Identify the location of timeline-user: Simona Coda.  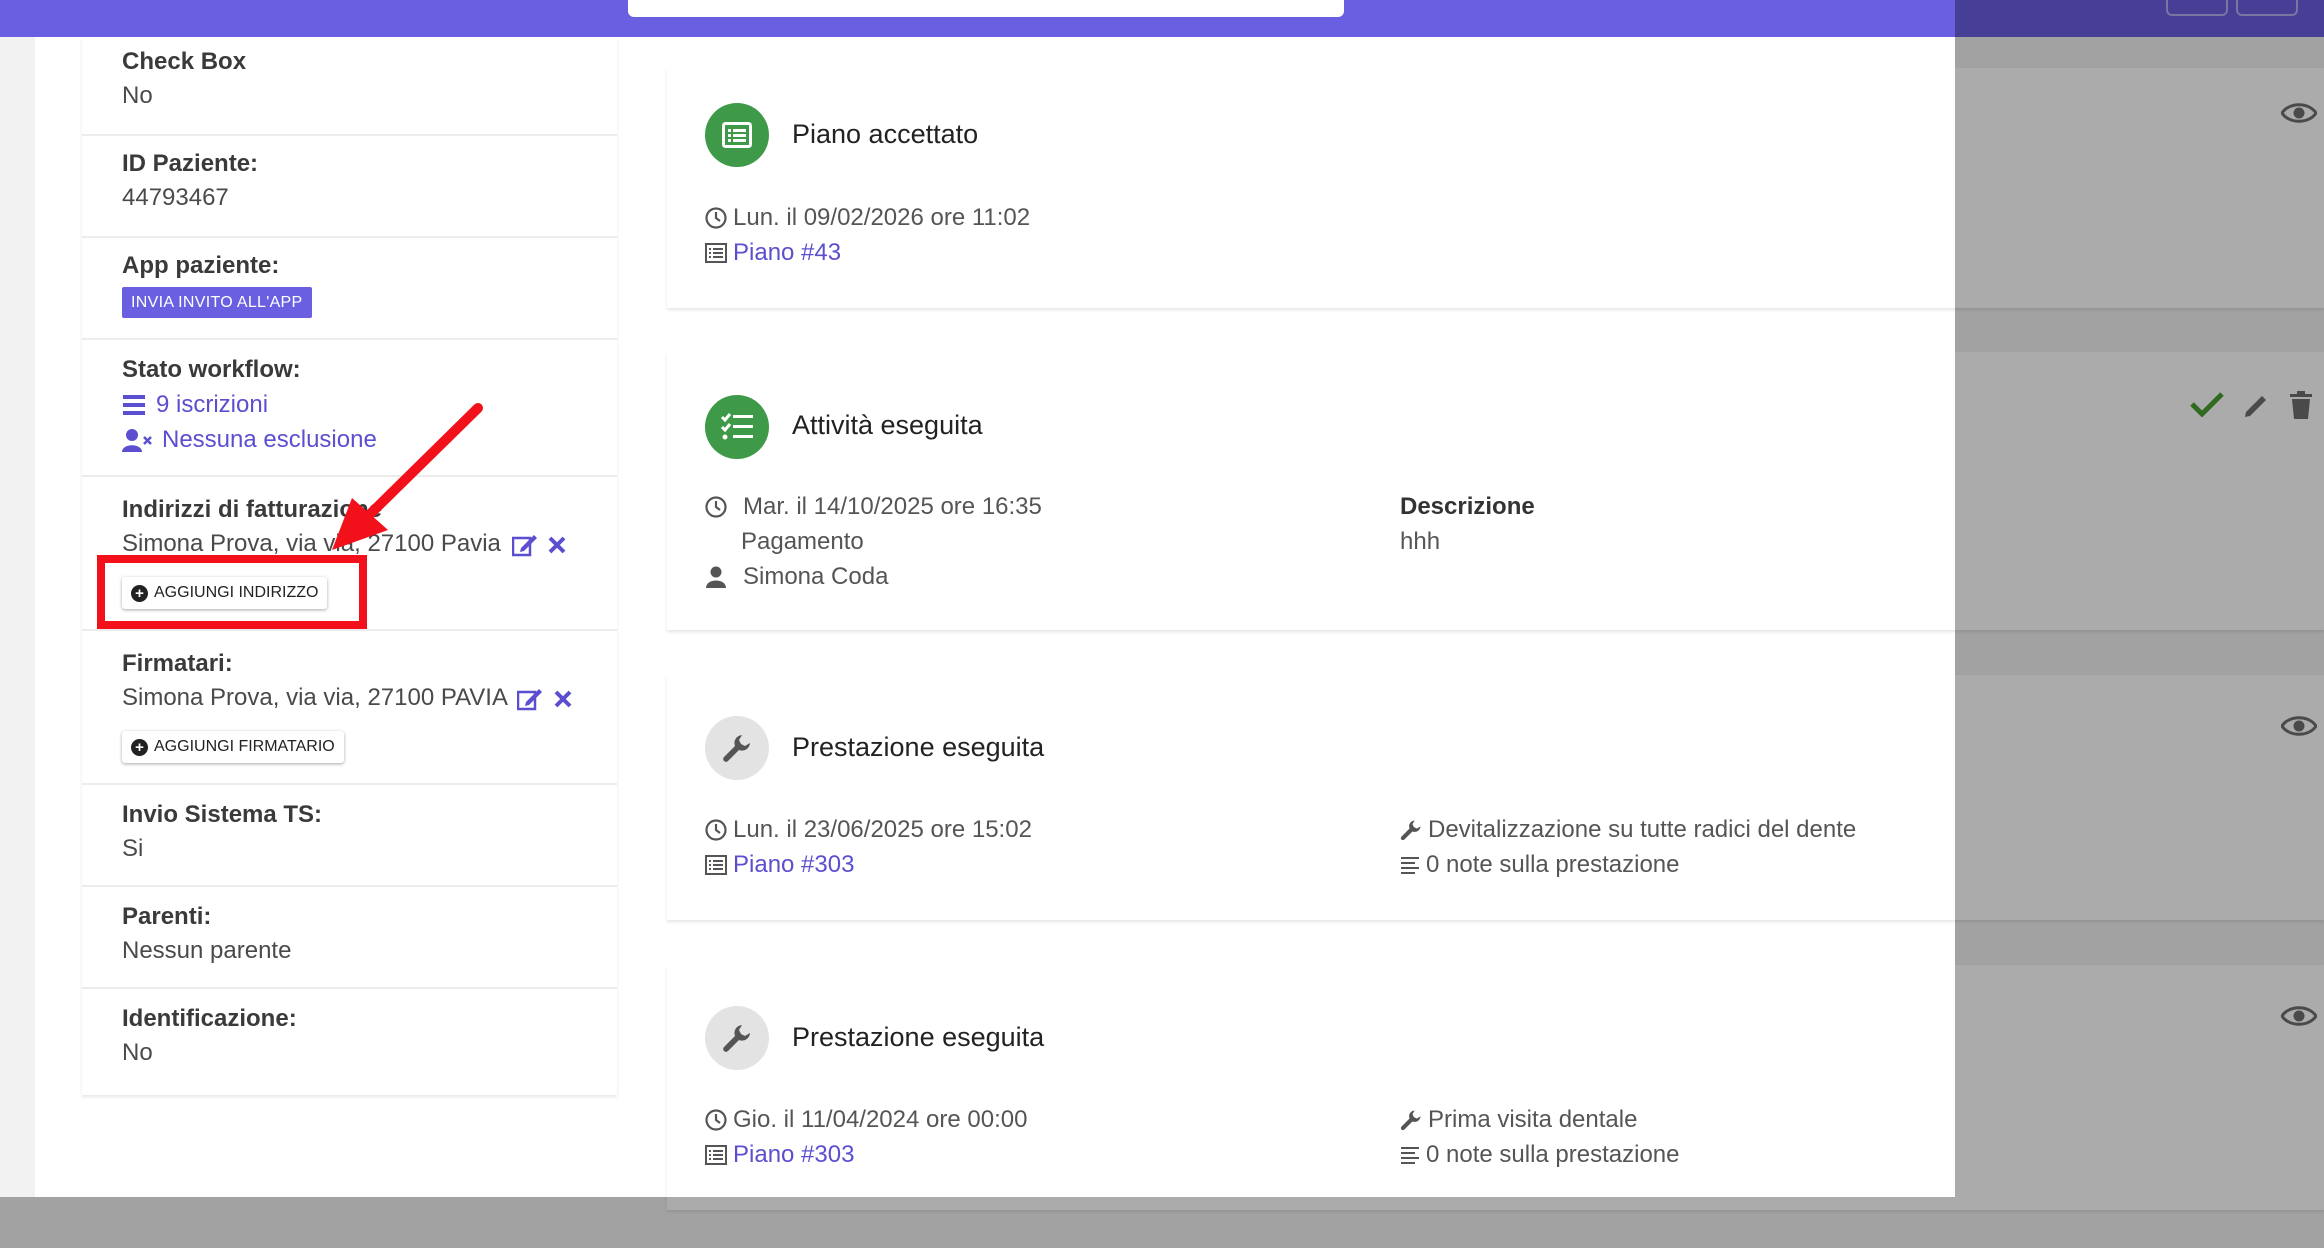
(796, 577).